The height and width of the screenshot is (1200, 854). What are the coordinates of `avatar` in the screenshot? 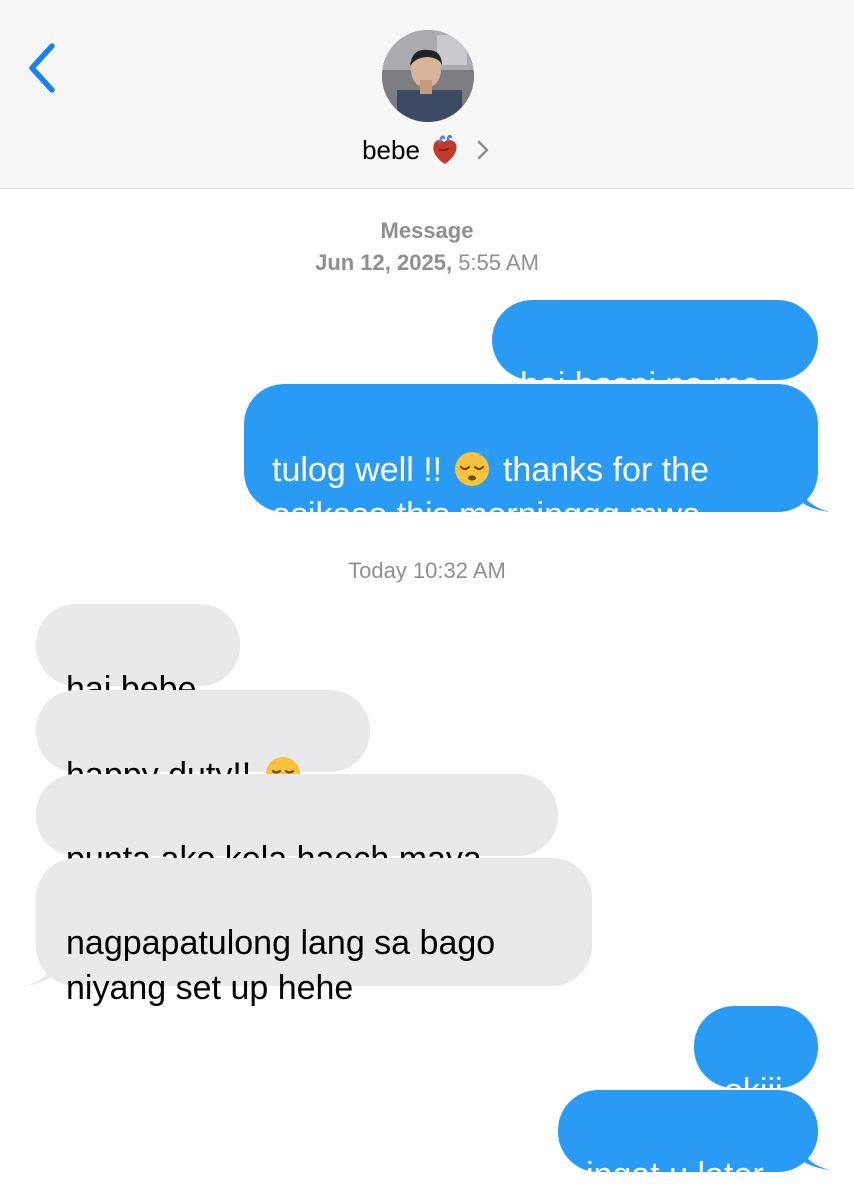 It's located at (428, 76).